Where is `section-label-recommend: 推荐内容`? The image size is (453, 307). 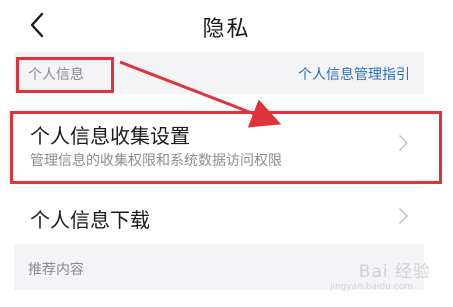
section-label-recommend: 推荐内容 is located at coordinates (56, 270).